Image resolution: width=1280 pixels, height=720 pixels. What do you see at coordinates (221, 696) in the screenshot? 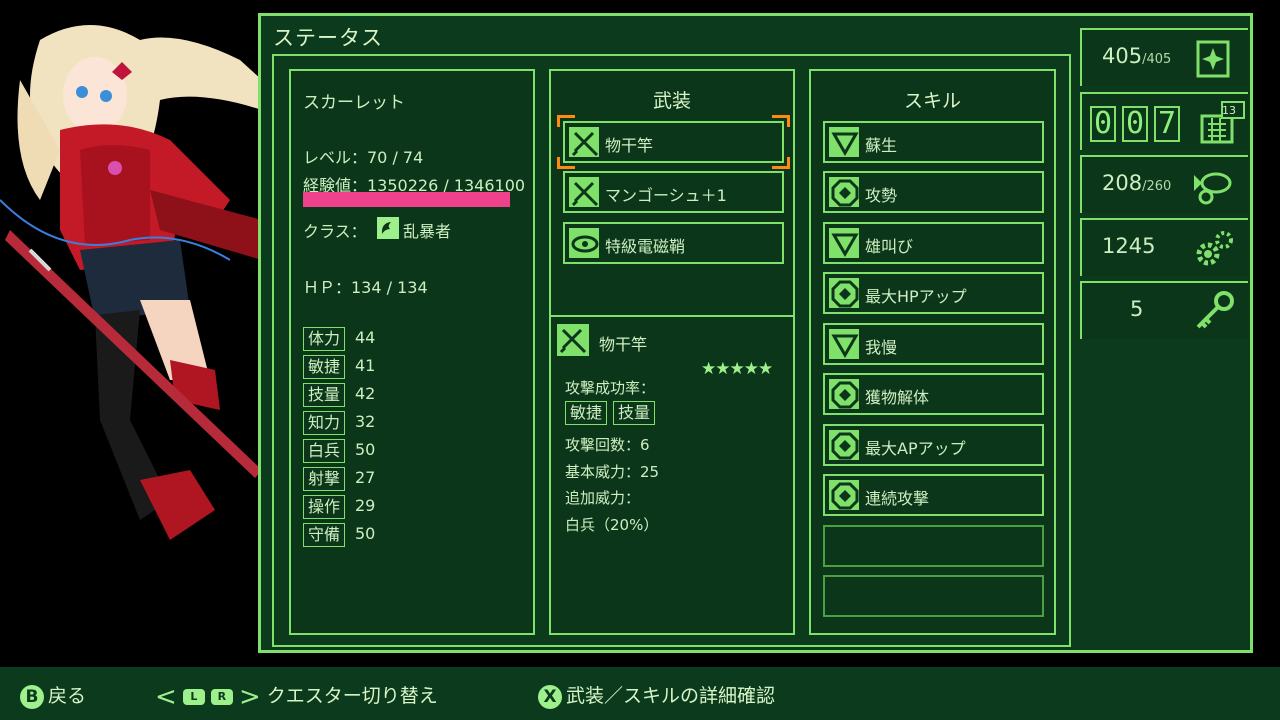
I see `r-button-icon: R` at bounding box center [221, 696].